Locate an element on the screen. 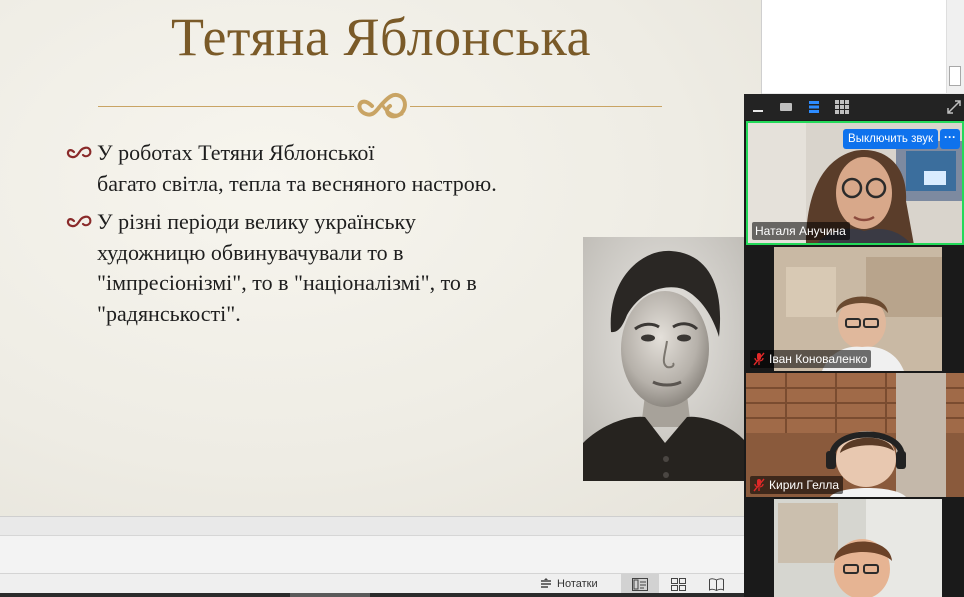  slide-sorter-button is located at coordinates (678, 584).